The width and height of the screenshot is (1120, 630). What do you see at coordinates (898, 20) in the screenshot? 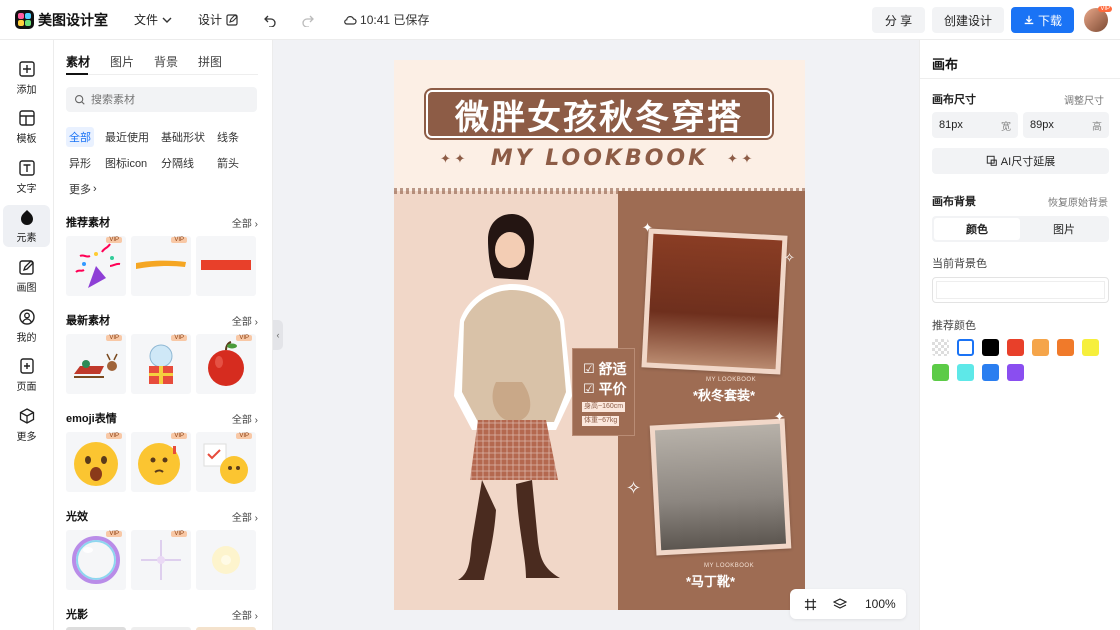
I see `share-button: 分 享` at bounding box center [898, 20].